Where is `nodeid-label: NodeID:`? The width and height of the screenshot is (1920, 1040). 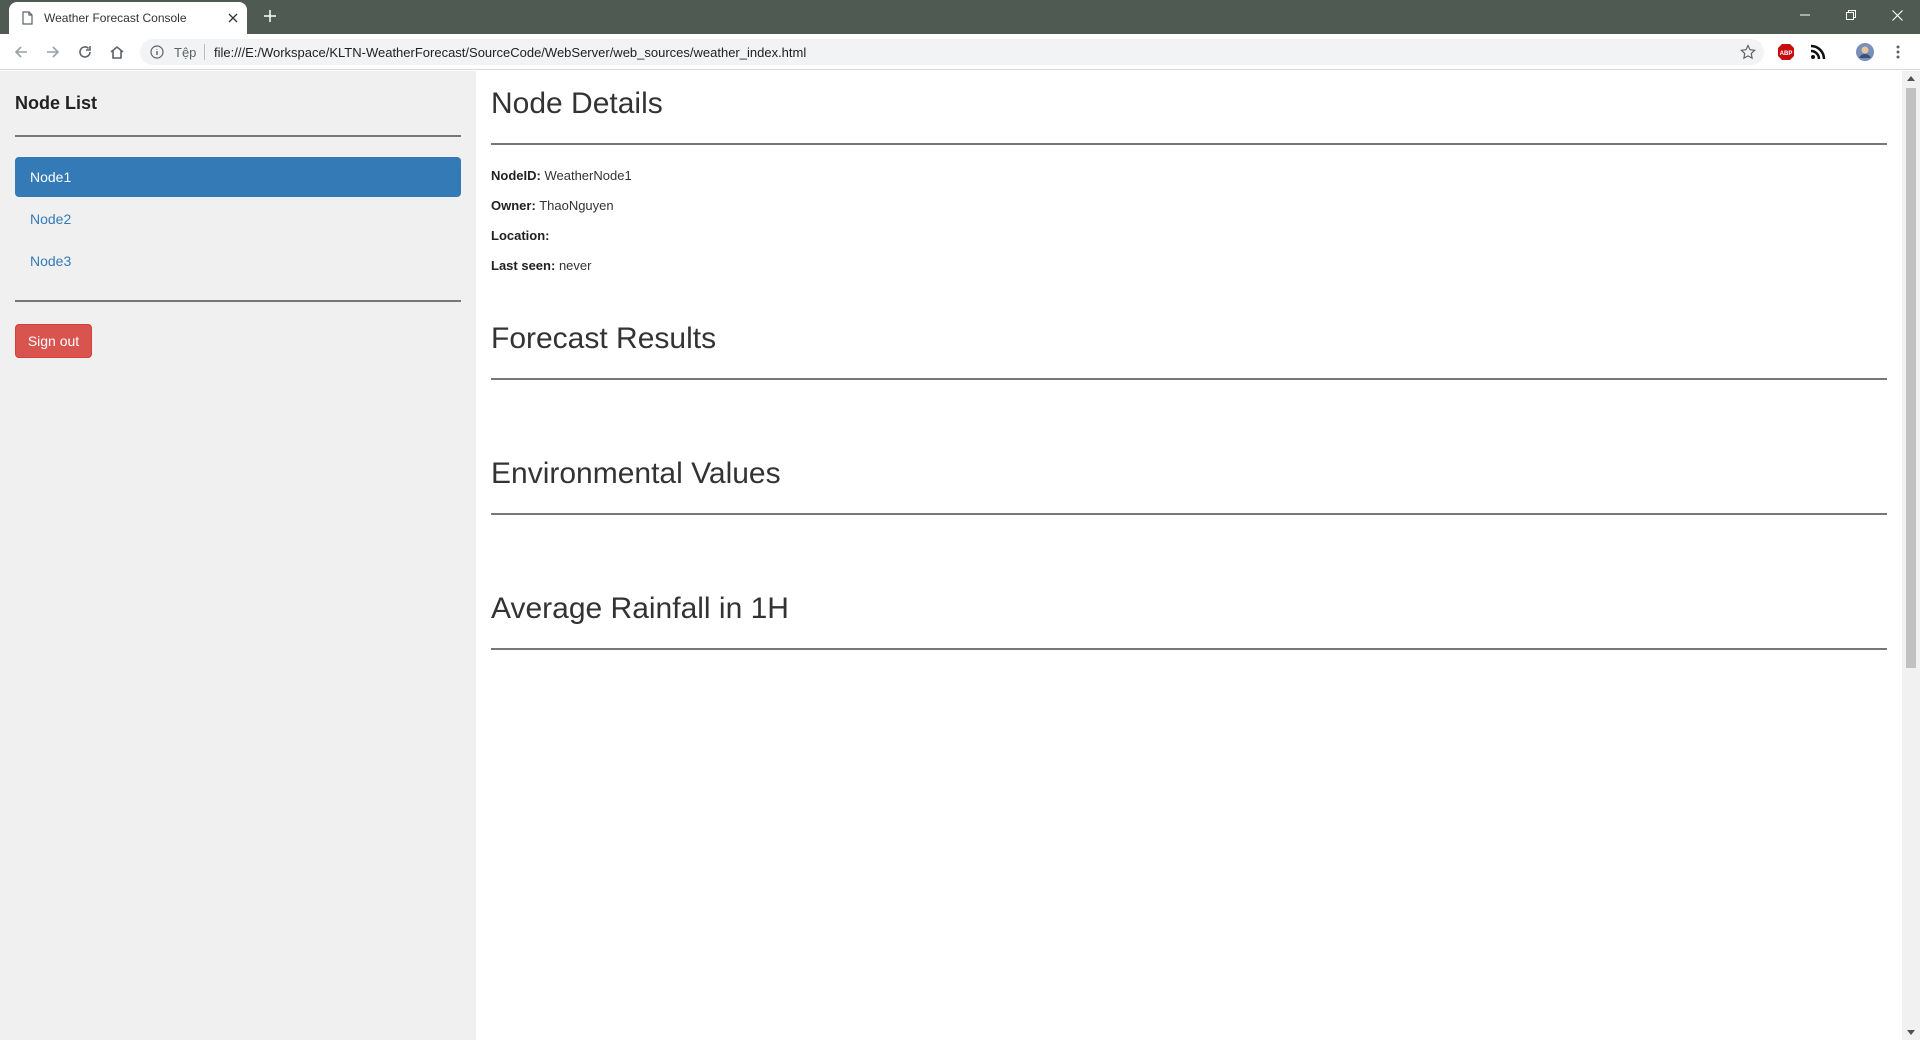 nodeid-label: NodeID: is located at coordinates (516, 175).